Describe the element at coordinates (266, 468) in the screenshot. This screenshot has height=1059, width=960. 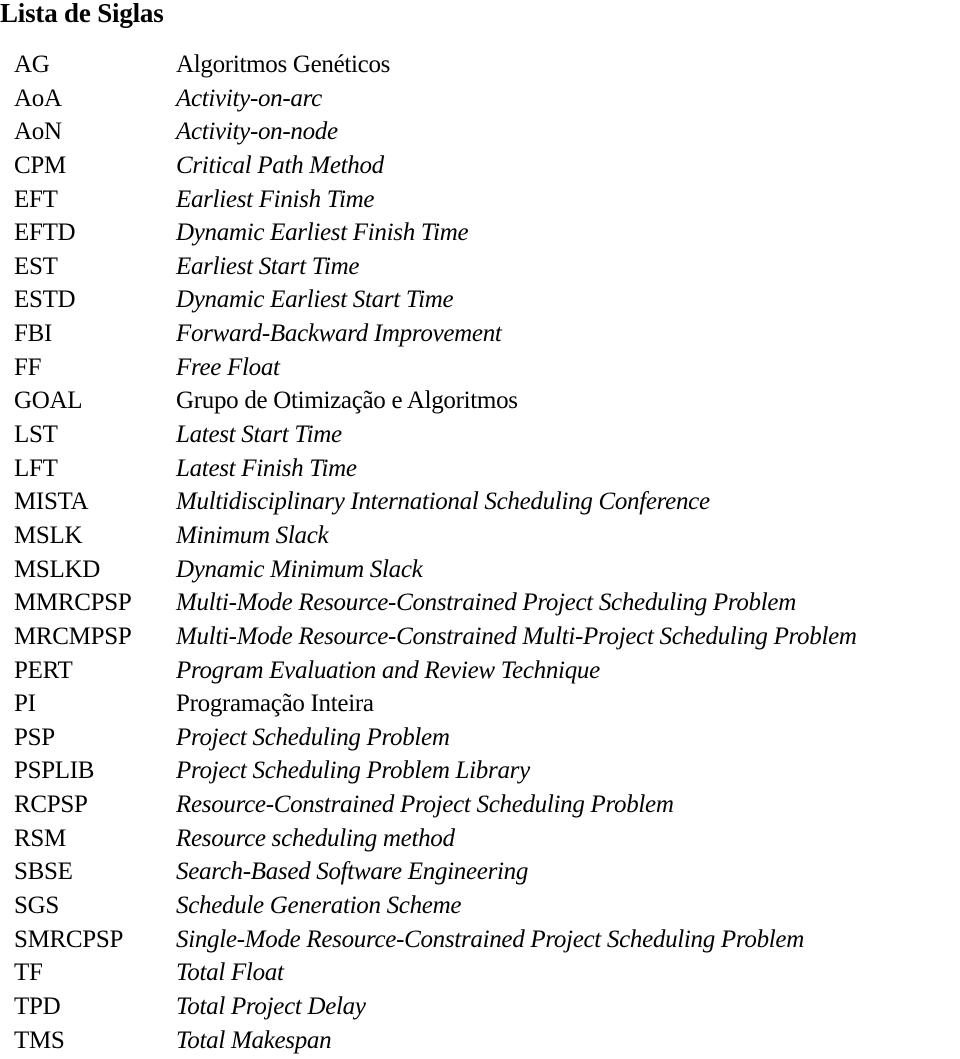
I see `acronym-definition: Latest Finish Time` at that location.